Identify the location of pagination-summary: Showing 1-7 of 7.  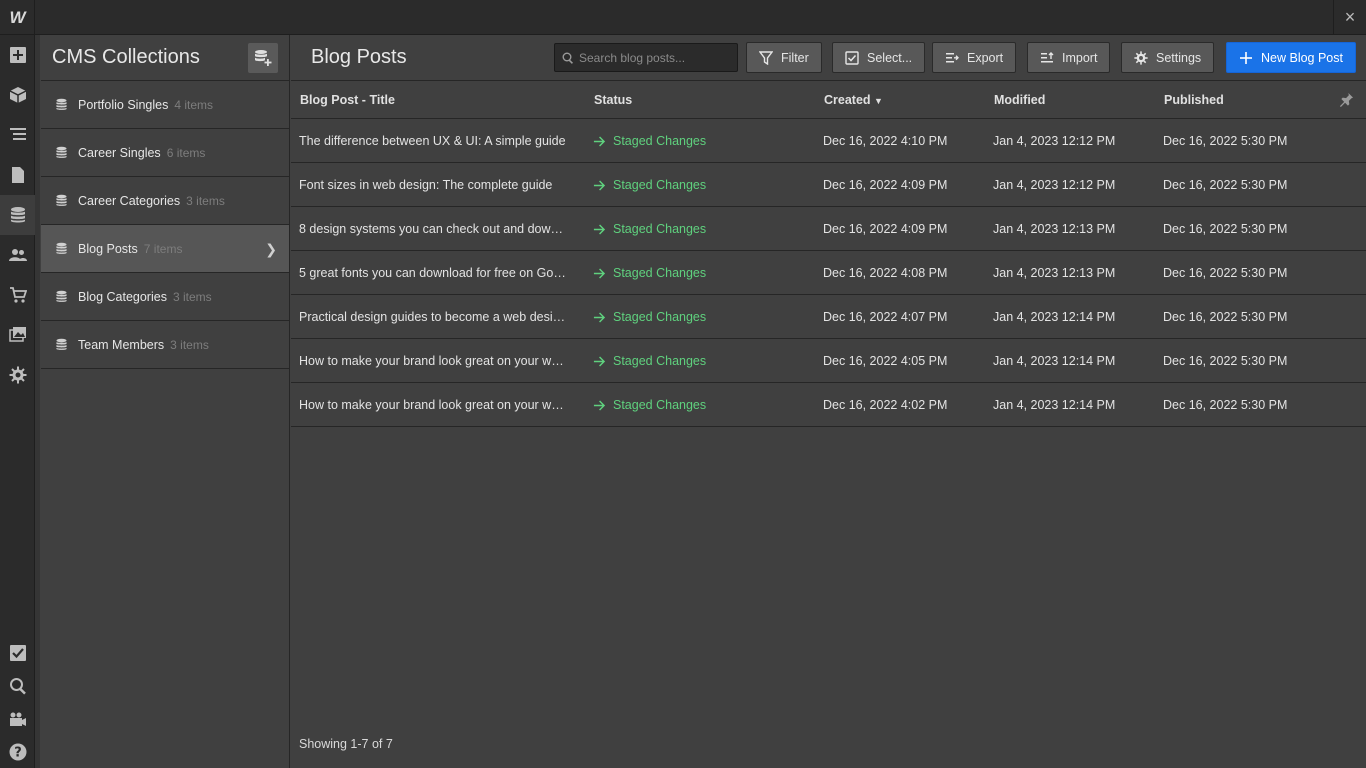
(346, 744).